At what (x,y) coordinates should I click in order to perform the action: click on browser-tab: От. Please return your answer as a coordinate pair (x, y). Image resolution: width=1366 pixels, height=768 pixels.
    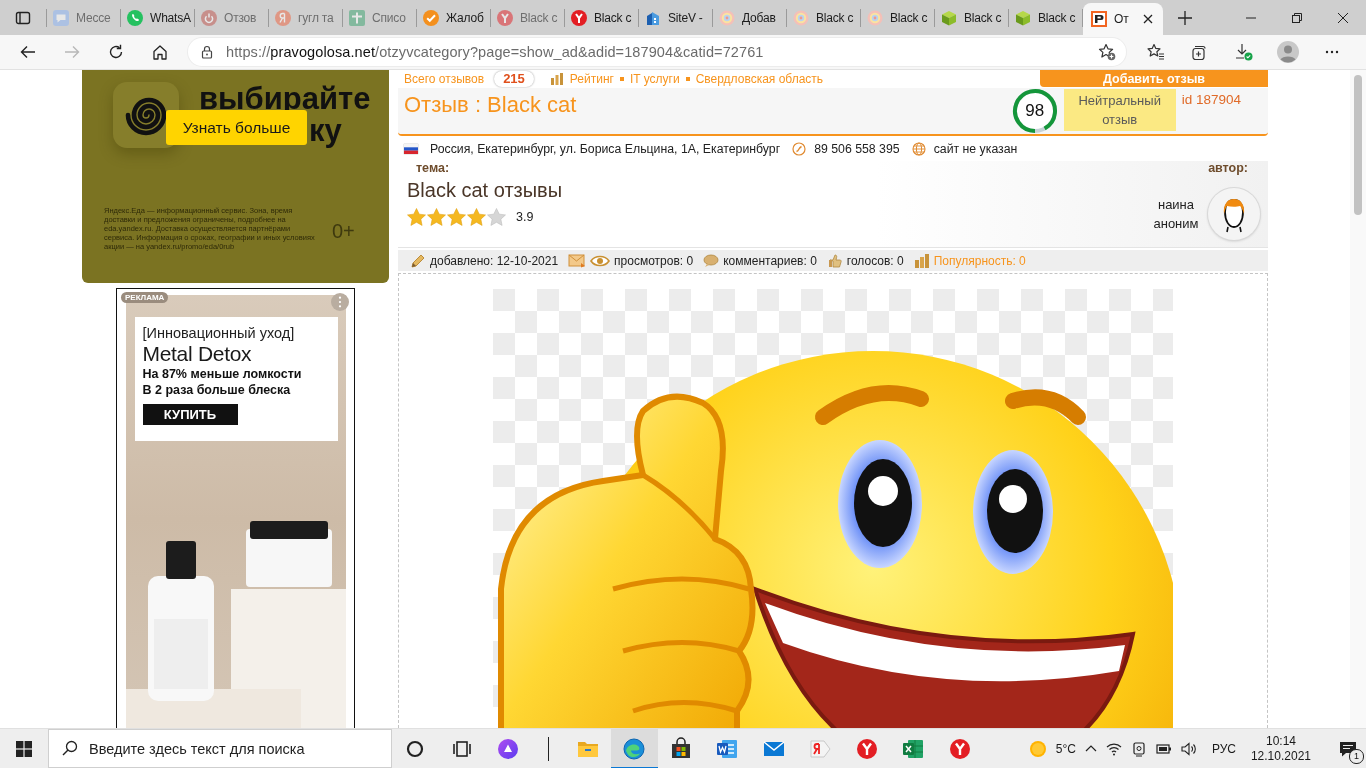
    Looking at the image, I should click on (1123, 19).